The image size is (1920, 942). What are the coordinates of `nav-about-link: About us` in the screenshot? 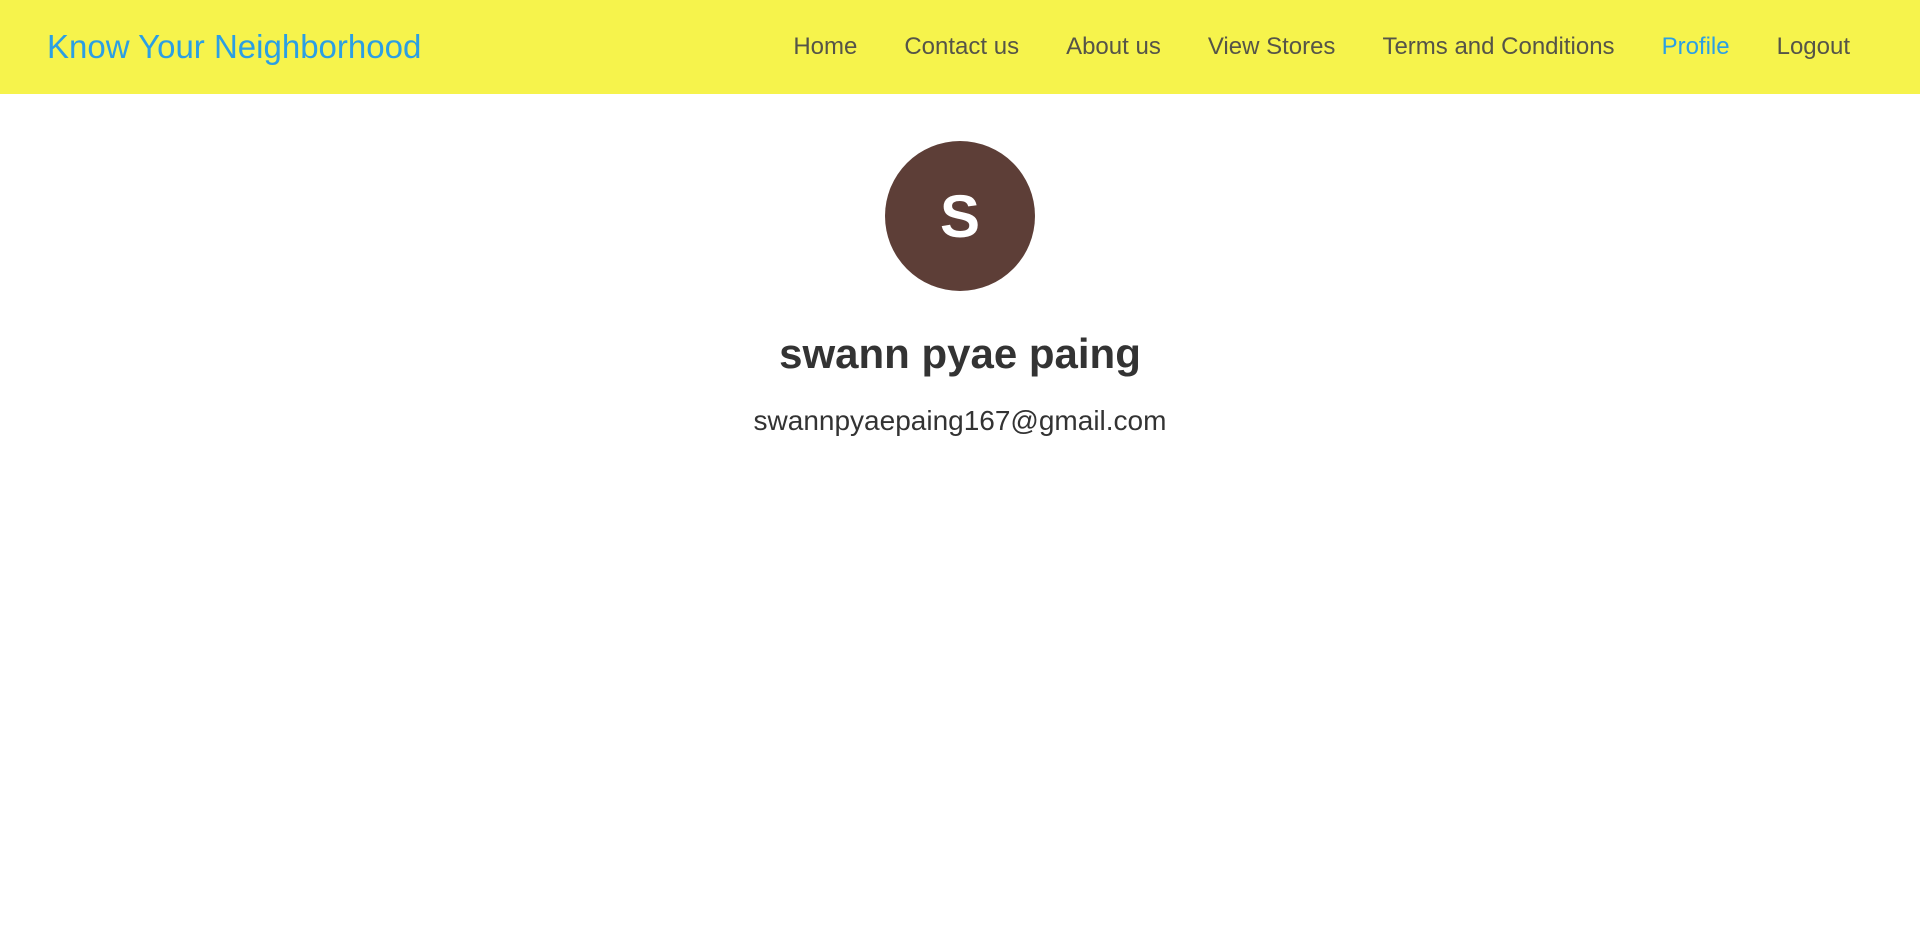 It's located at (1113, 46).